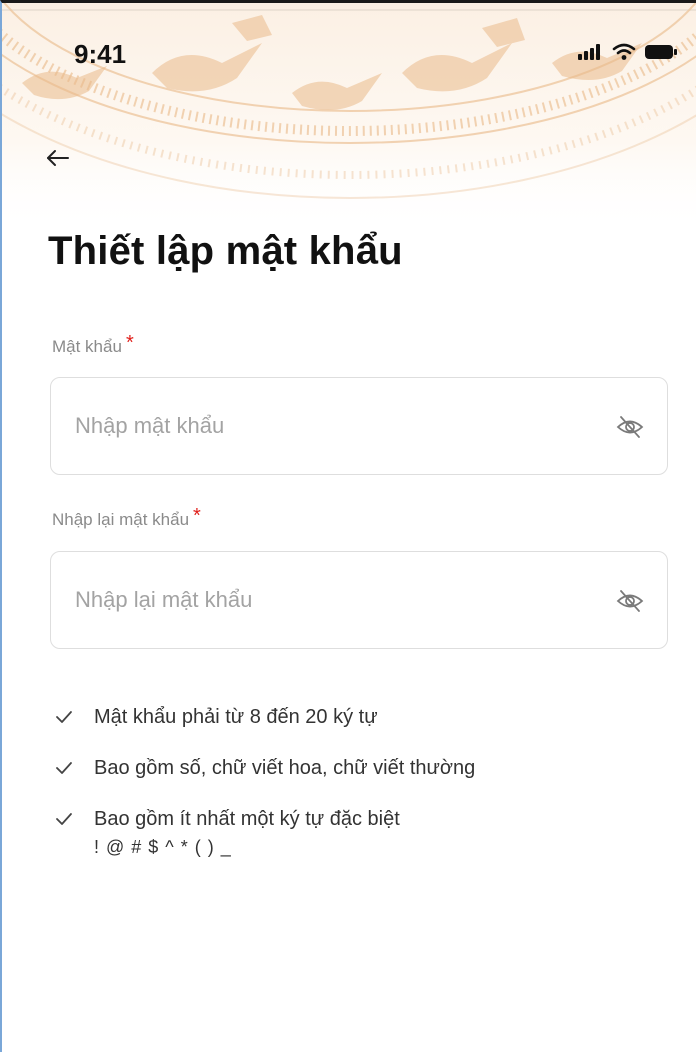  I want to click on status-bar: 9:41, so click(349, 48).